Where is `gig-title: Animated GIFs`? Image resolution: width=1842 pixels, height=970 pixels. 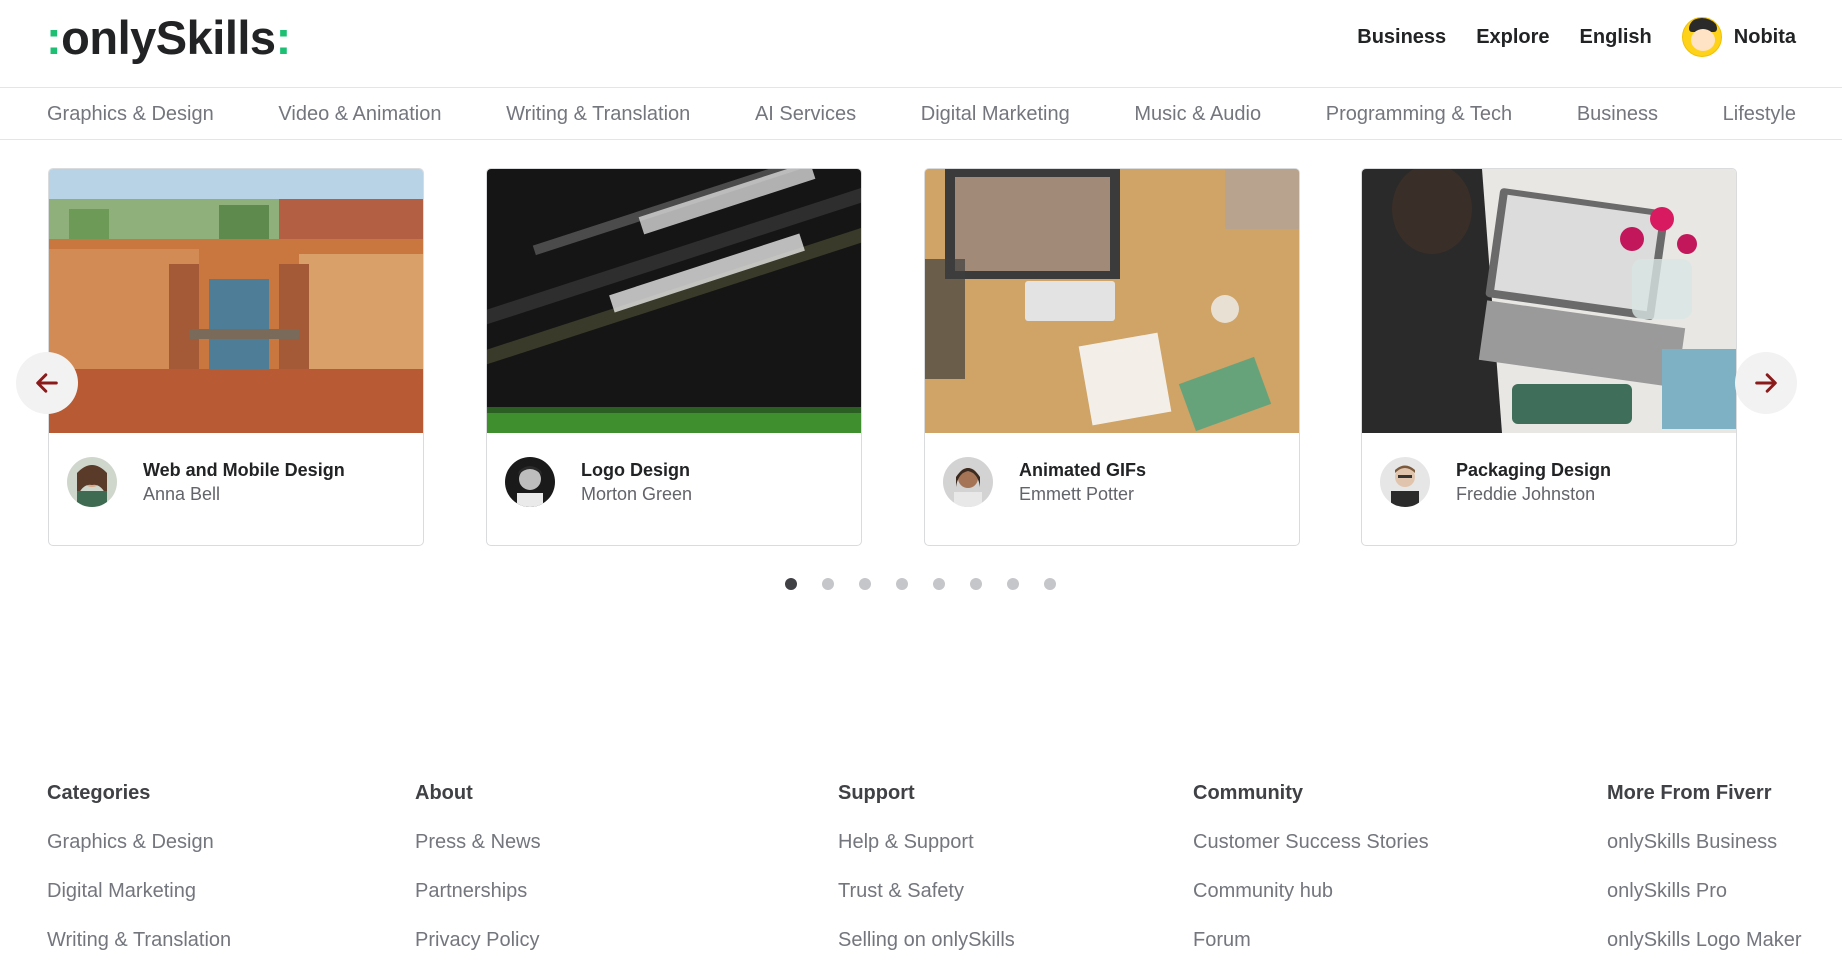 gig-title: Animated GIFs is located at coordinates (1082, 470).